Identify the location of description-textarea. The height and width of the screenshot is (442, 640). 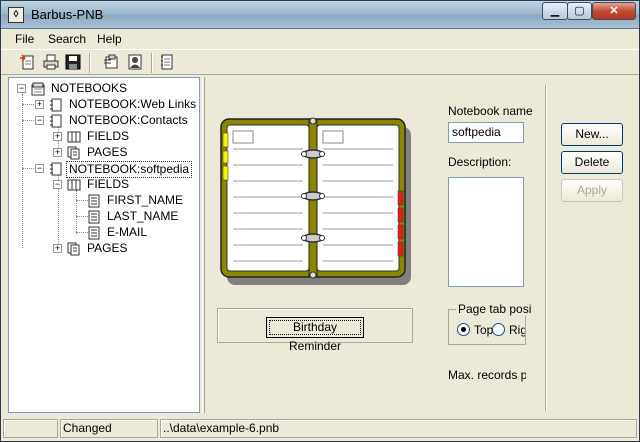
(486, 232).